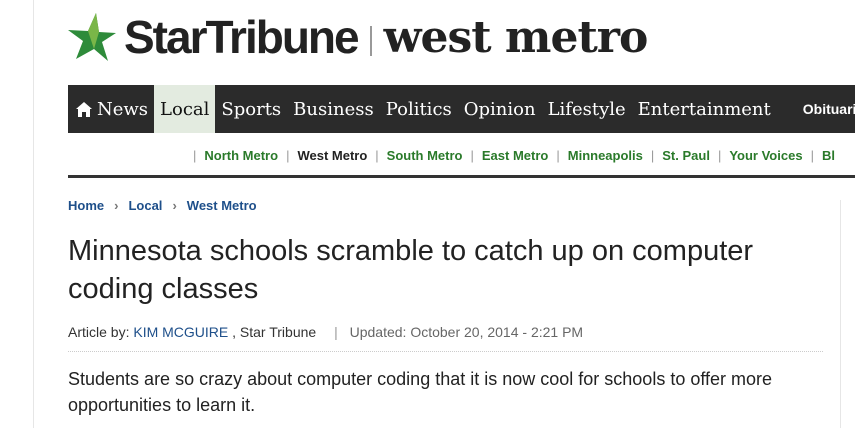 The width and height of the screenshot is (855, 428). I want to click on right-column-rule, so click(840, 314).